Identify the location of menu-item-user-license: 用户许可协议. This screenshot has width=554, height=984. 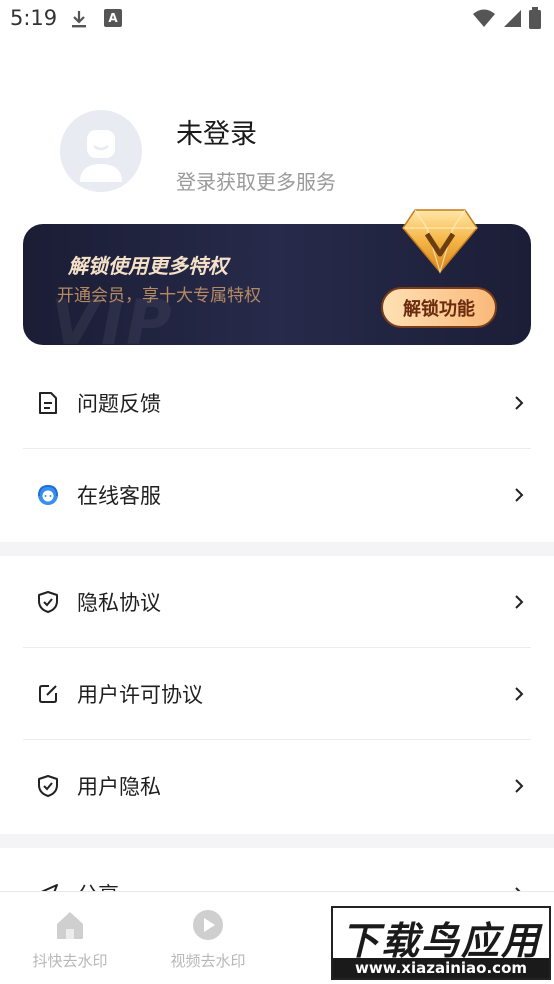
(277, 694).